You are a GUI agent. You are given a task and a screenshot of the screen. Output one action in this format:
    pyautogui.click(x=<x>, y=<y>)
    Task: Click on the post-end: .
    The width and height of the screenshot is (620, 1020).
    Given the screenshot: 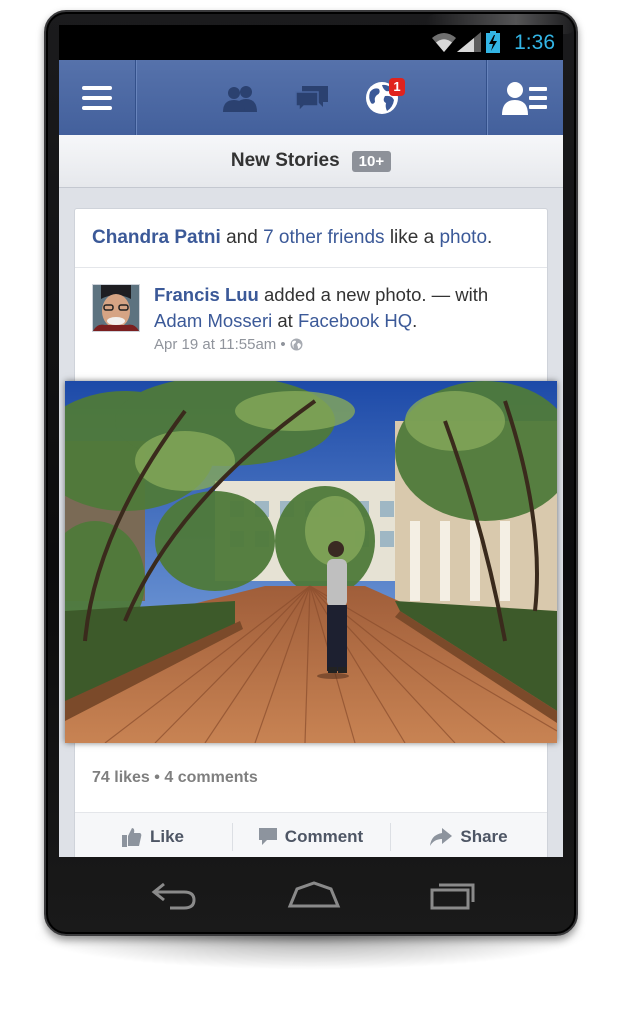 What is the action you would take?
    pyautogui.click(x=415, y=320)
    